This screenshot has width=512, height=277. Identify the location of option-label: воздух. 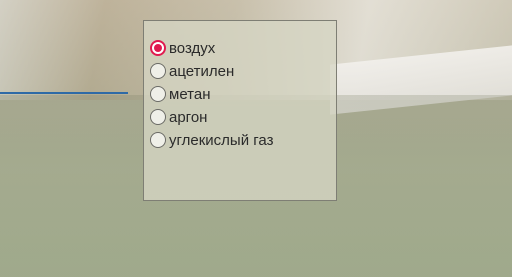
(192, 48).